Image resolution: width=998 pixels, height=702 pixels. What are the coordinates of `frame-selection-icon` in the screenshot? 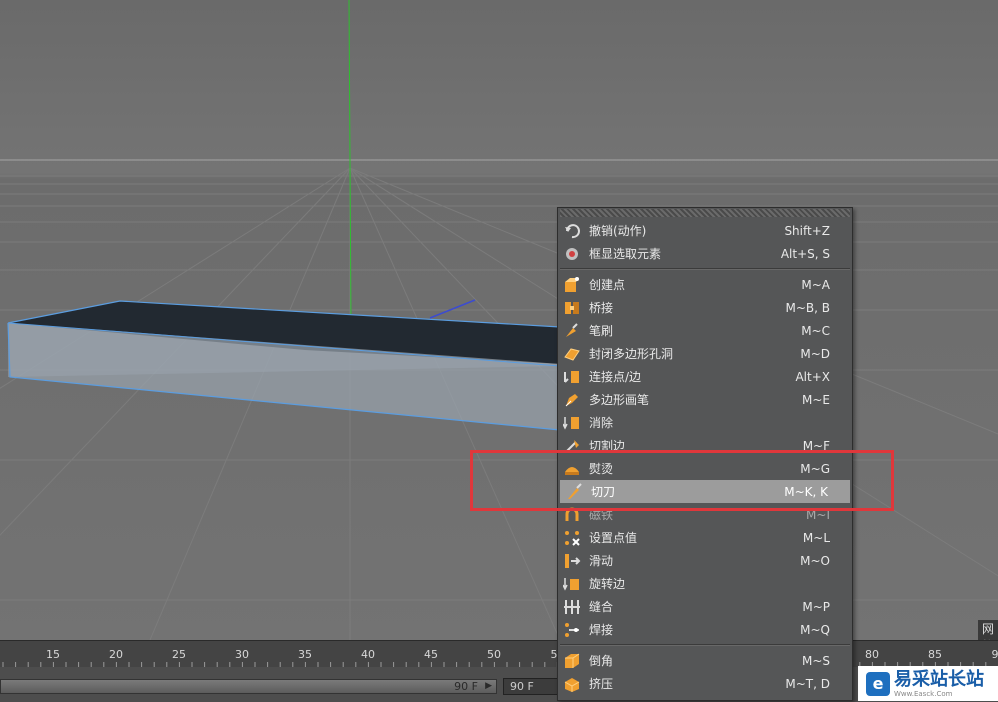 It's located at (572, 254).